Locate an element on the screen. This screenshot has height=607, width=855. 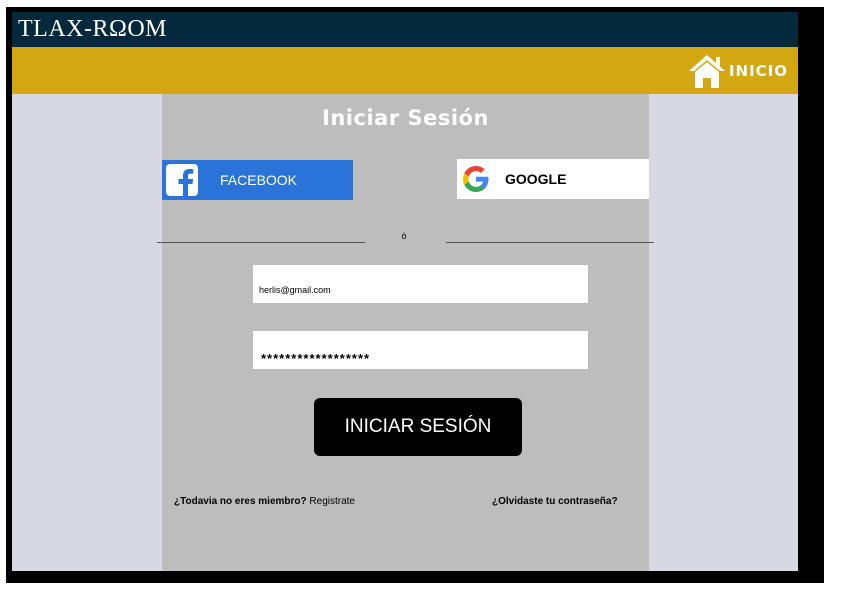
password-field: ****************** is located at coordinates (420, 350).